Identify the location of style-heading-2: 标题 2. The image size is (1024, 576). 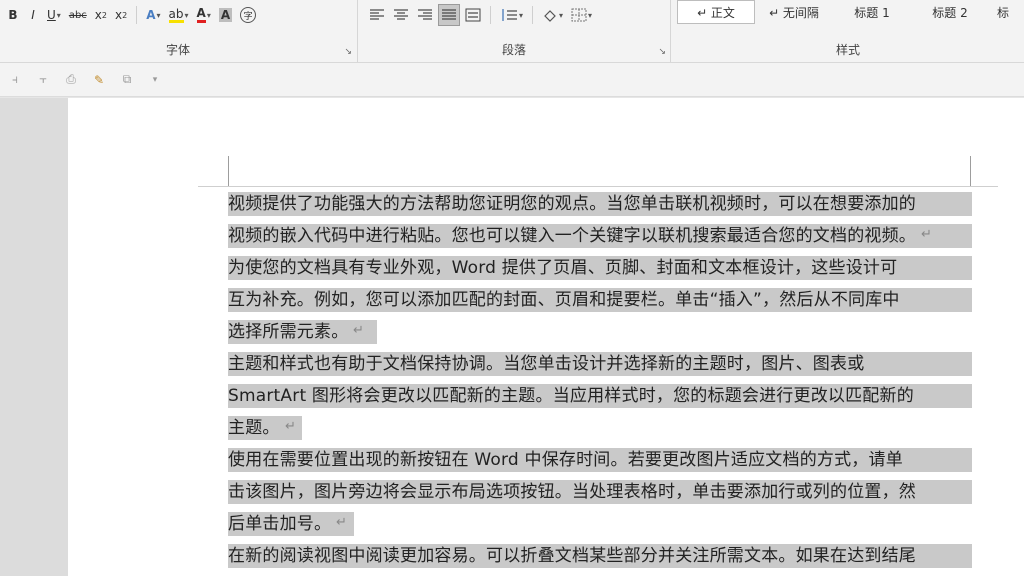
(950, 12).